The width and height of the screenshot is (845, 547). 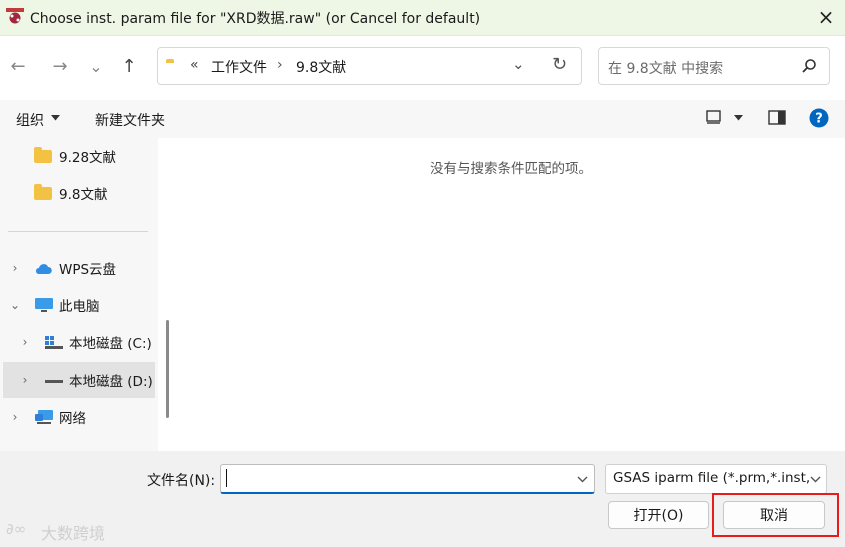 What do you see at coordinates (73, 533) in the screenshot?
I see `watermark-text: 大数跨境` at bounding box center [73, 533].